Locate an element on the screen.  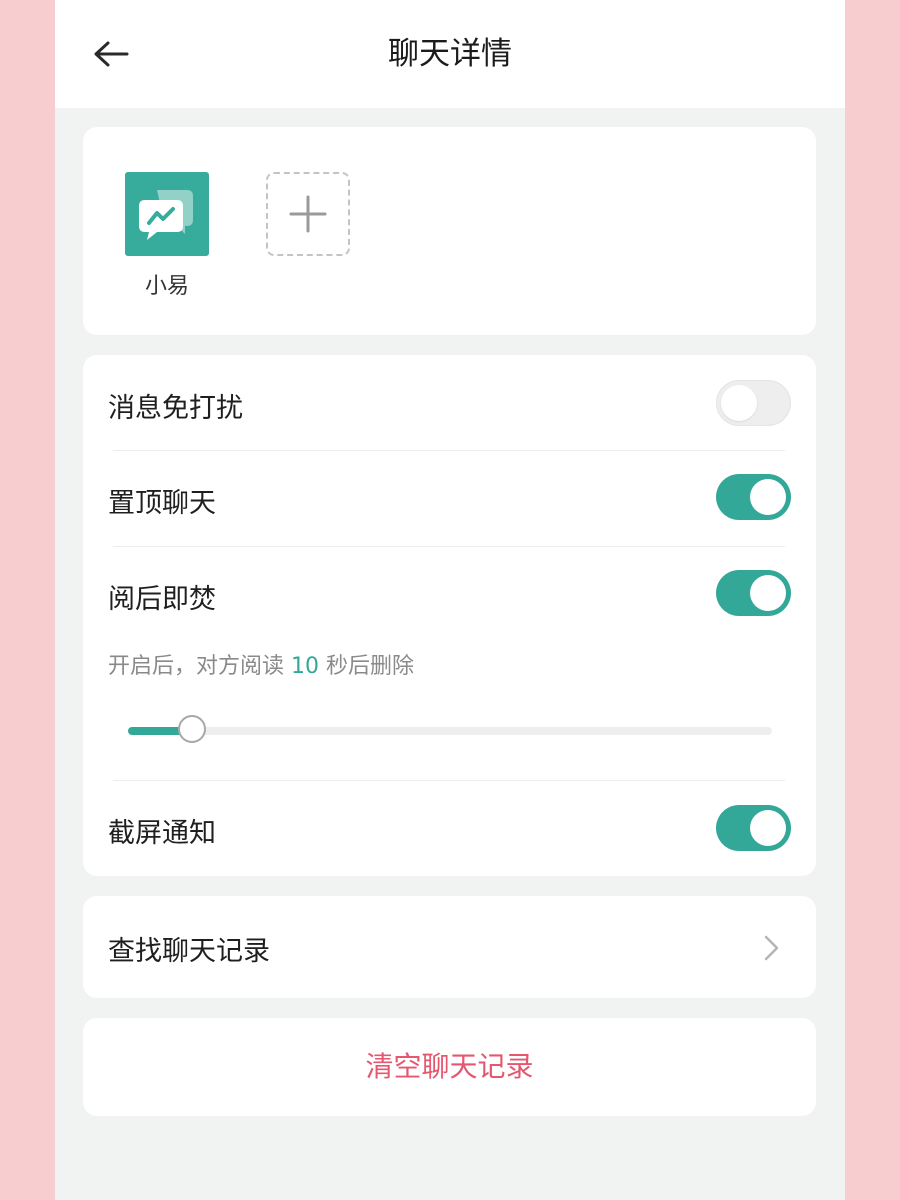
chat-bubbles-icon is located at coordinates (166, 215).